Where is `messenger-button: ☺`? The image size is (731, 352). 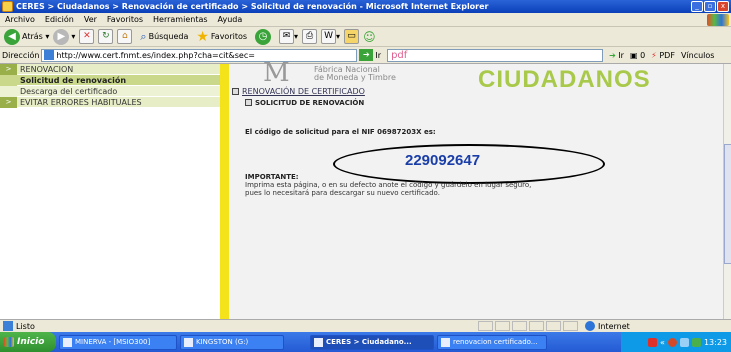
messenger-button: ☺ is located at coordinates (369, 37).